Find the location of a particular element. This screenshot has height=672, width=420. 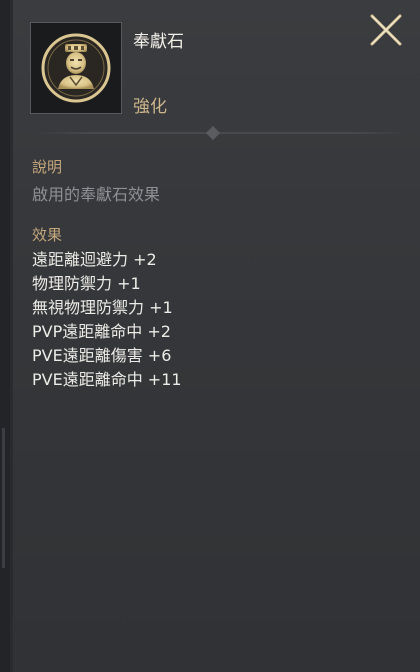

effects-label: 效果 is located at coordinates (47, 235).